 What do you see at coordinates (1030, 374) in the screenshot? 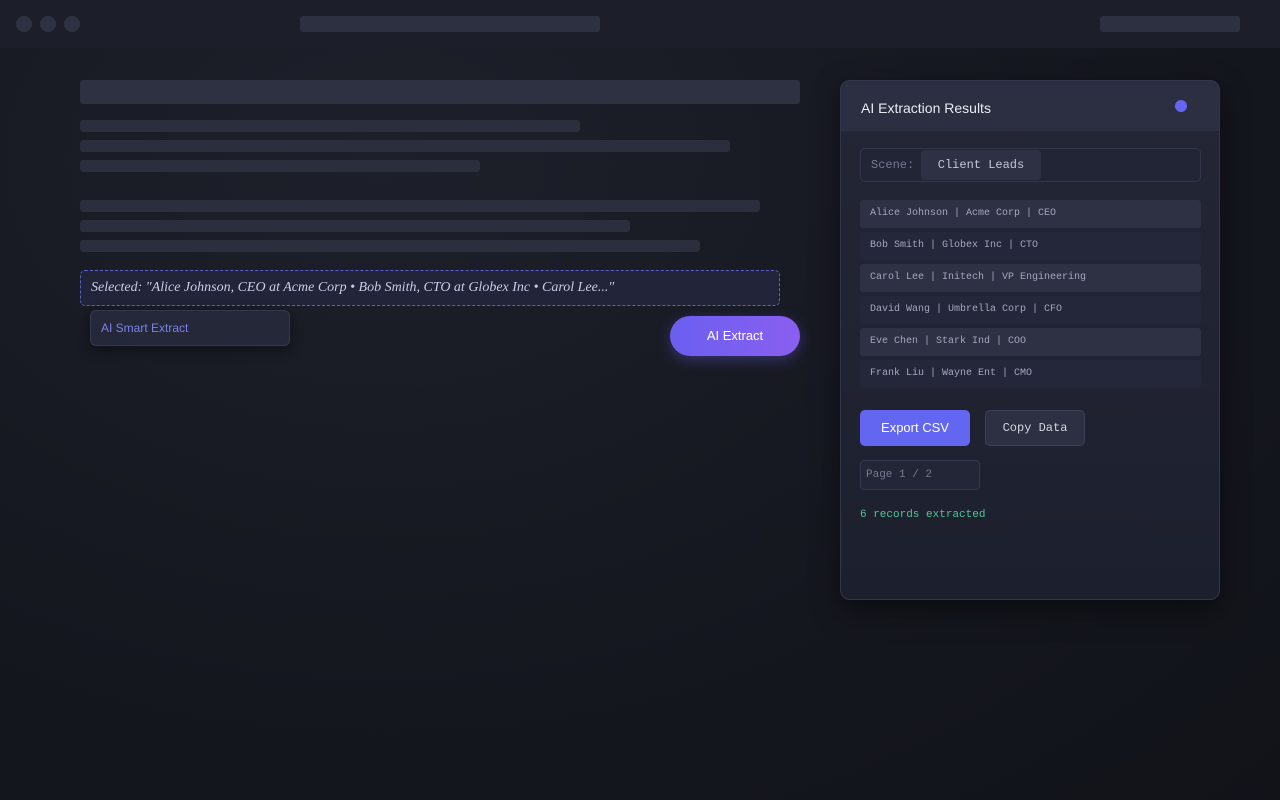
I see `list-item: Frank Liu | Wayne Ent | CMO` at bounding box center [1030, 374].